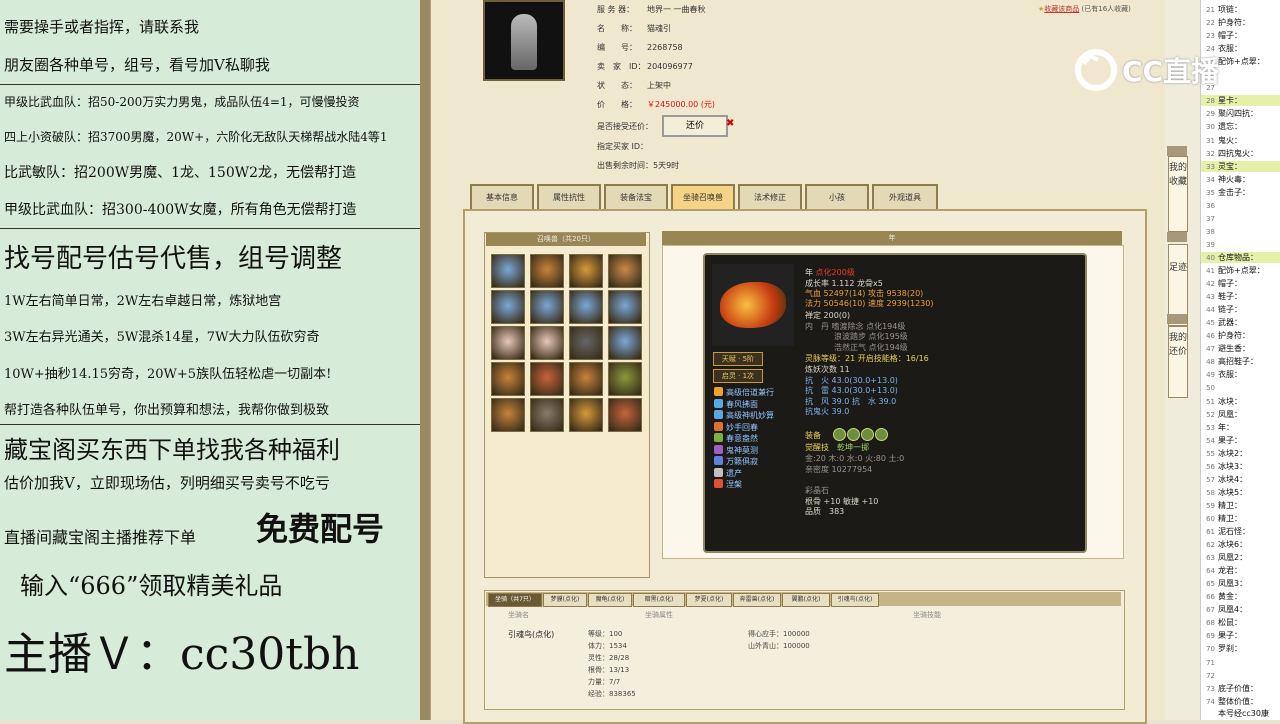  What do you see at coordinates (736, 427) in the screenshot?
I see `pet-skill: 妙手回春` at bounding box center [736, 427].